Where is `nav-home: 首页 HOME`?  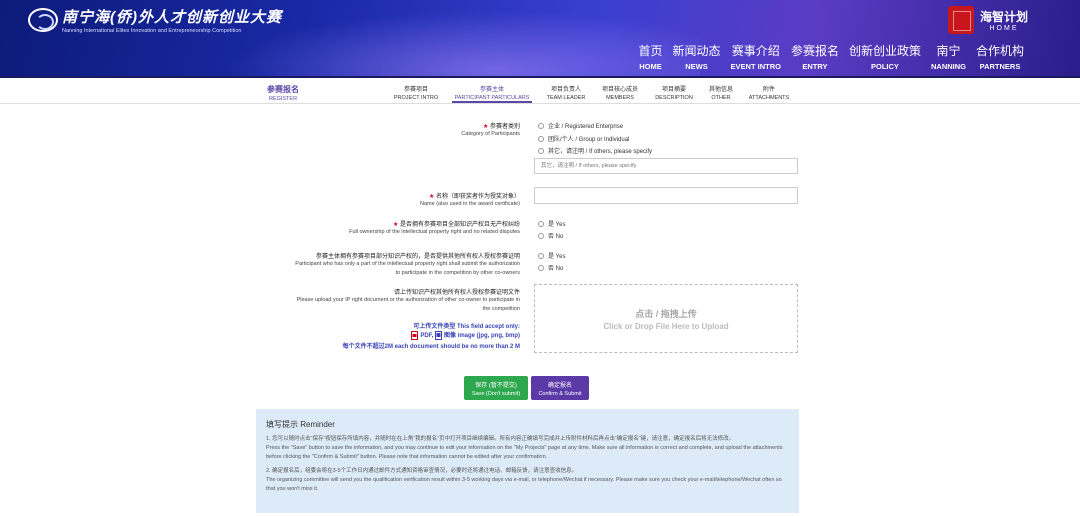
nav-home: 首页 HOME is located at coordinates (651, 56).